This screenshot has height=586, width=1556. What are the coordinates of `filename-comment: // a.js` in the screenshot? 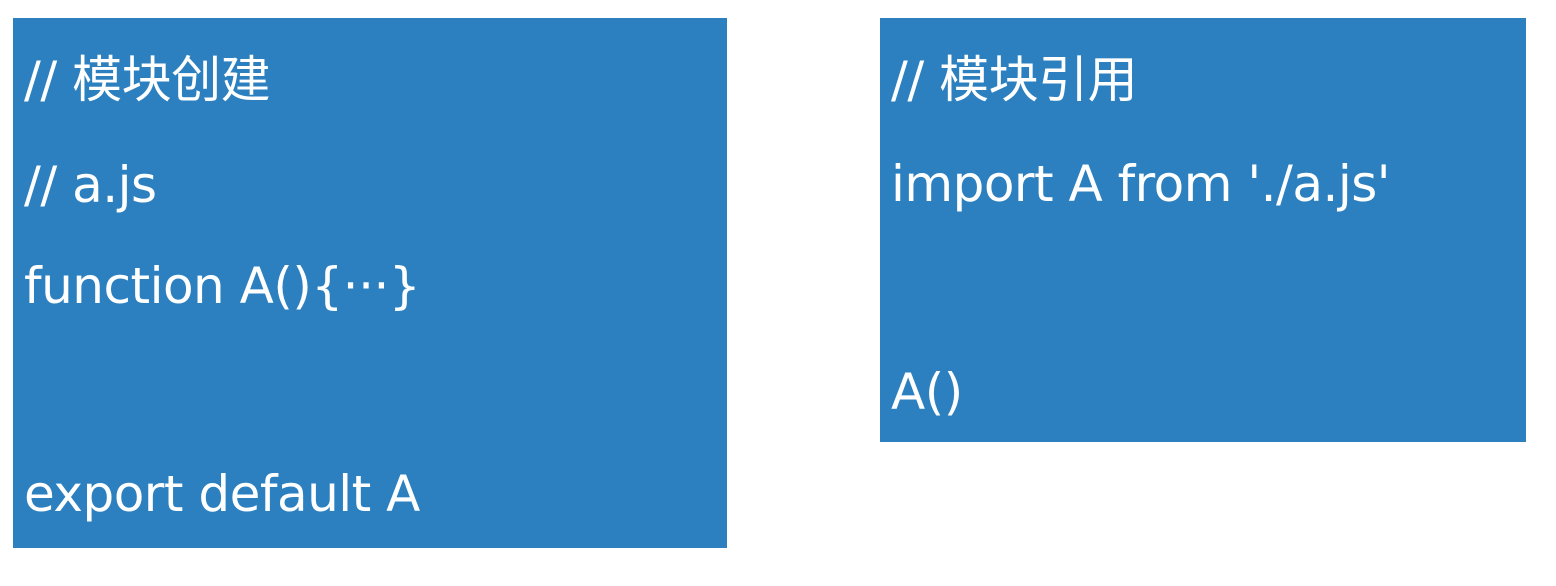 It's located at (90, 185).